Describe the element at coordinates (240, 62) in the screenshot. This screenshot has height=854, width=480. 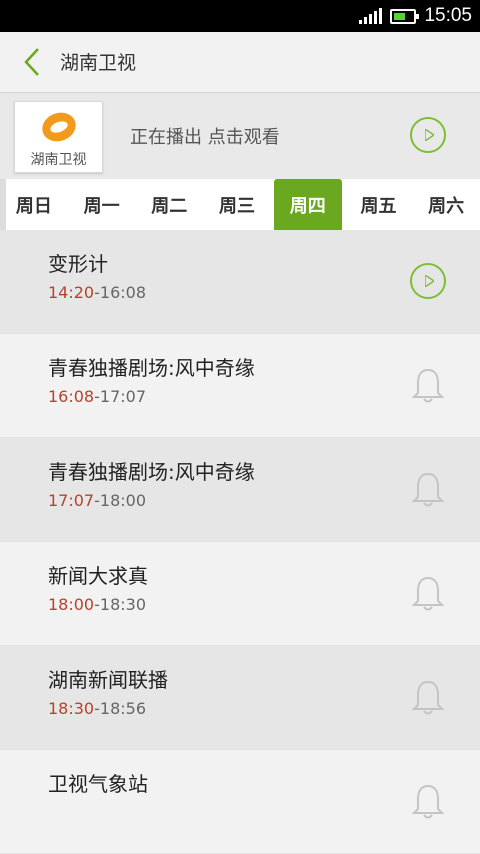
I see `title-bar: 湖南卫视` at that location.